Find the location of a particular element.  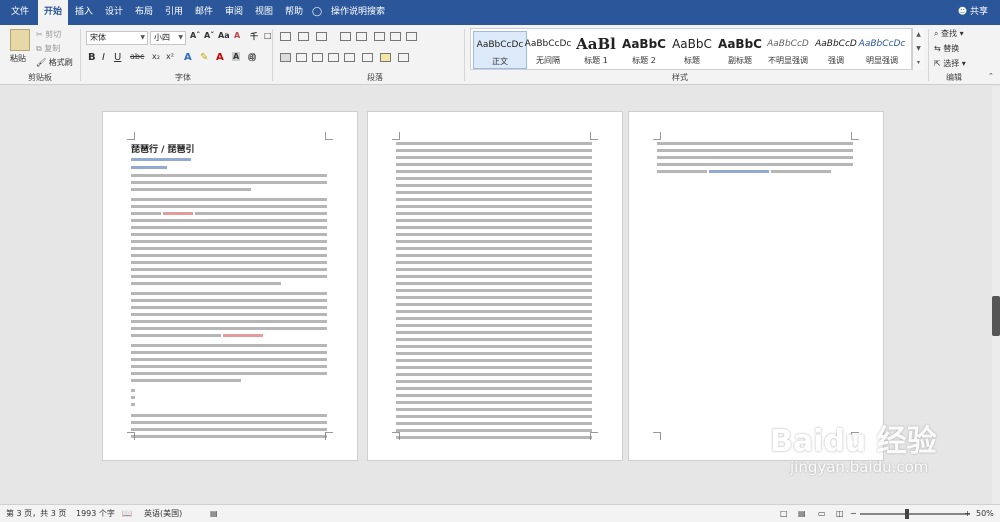

tab-mailings: 邮件 is located at coordinates (204, 12).